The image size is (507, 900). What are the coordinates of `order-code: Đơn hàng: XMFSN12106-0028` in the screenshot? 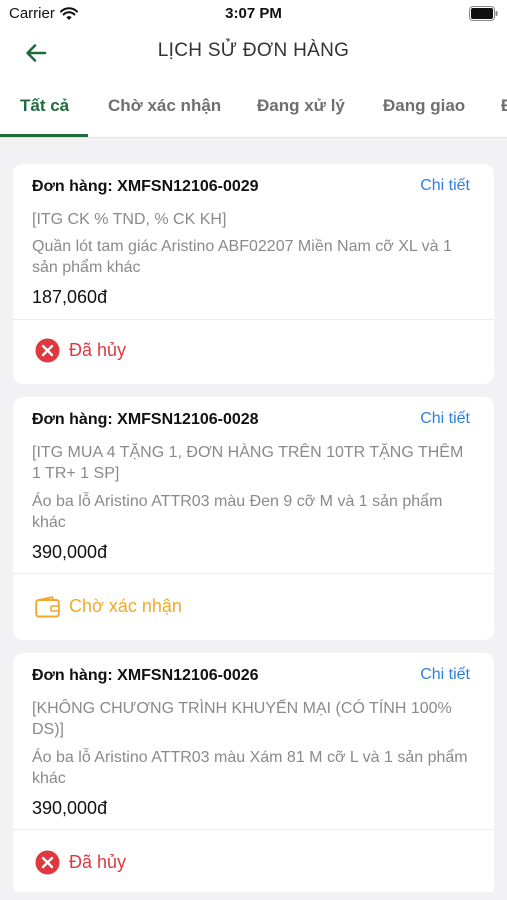 It's located at (145, 419).